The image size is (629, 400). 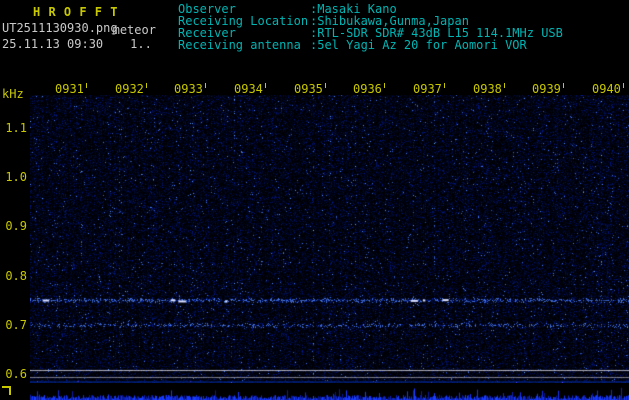 What do you see at coordinates (16, 325) in the screenshot?
I see `y-tick-label: 0.7` at bounding box center [16, 325].